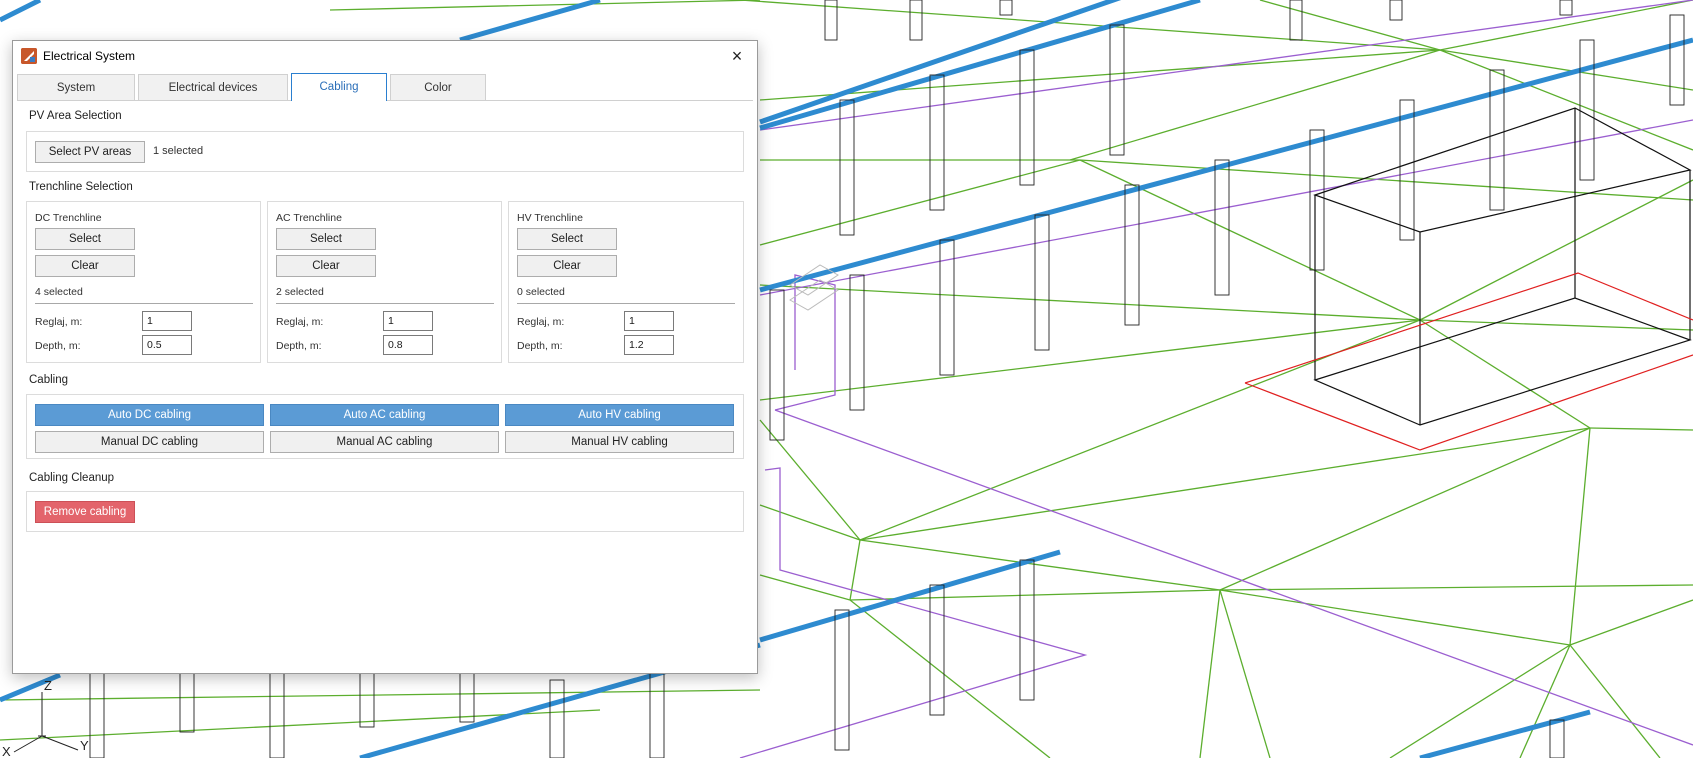  Describe the element at coordinates (76, 87) in the screenshot. I see `tab-system: System` at that location.